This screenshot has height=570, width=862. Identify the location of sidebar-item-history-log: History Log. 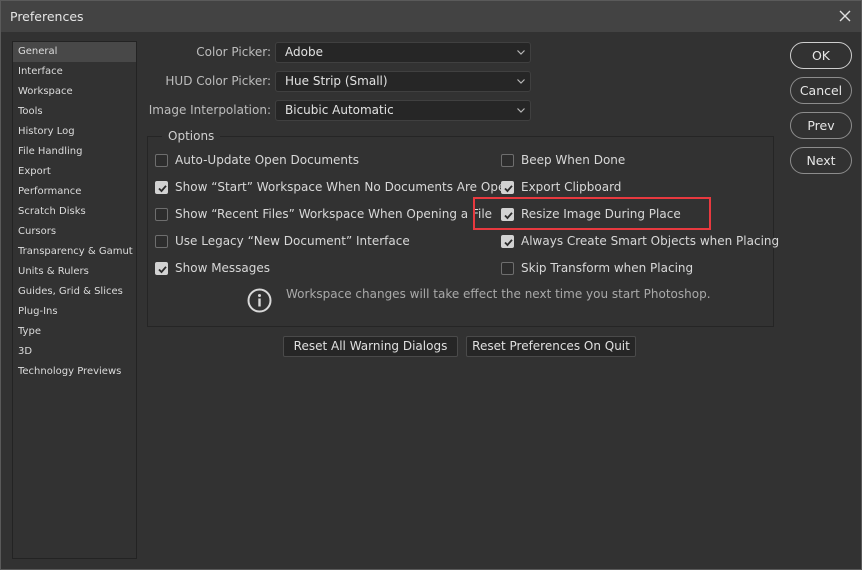
(74, 132).